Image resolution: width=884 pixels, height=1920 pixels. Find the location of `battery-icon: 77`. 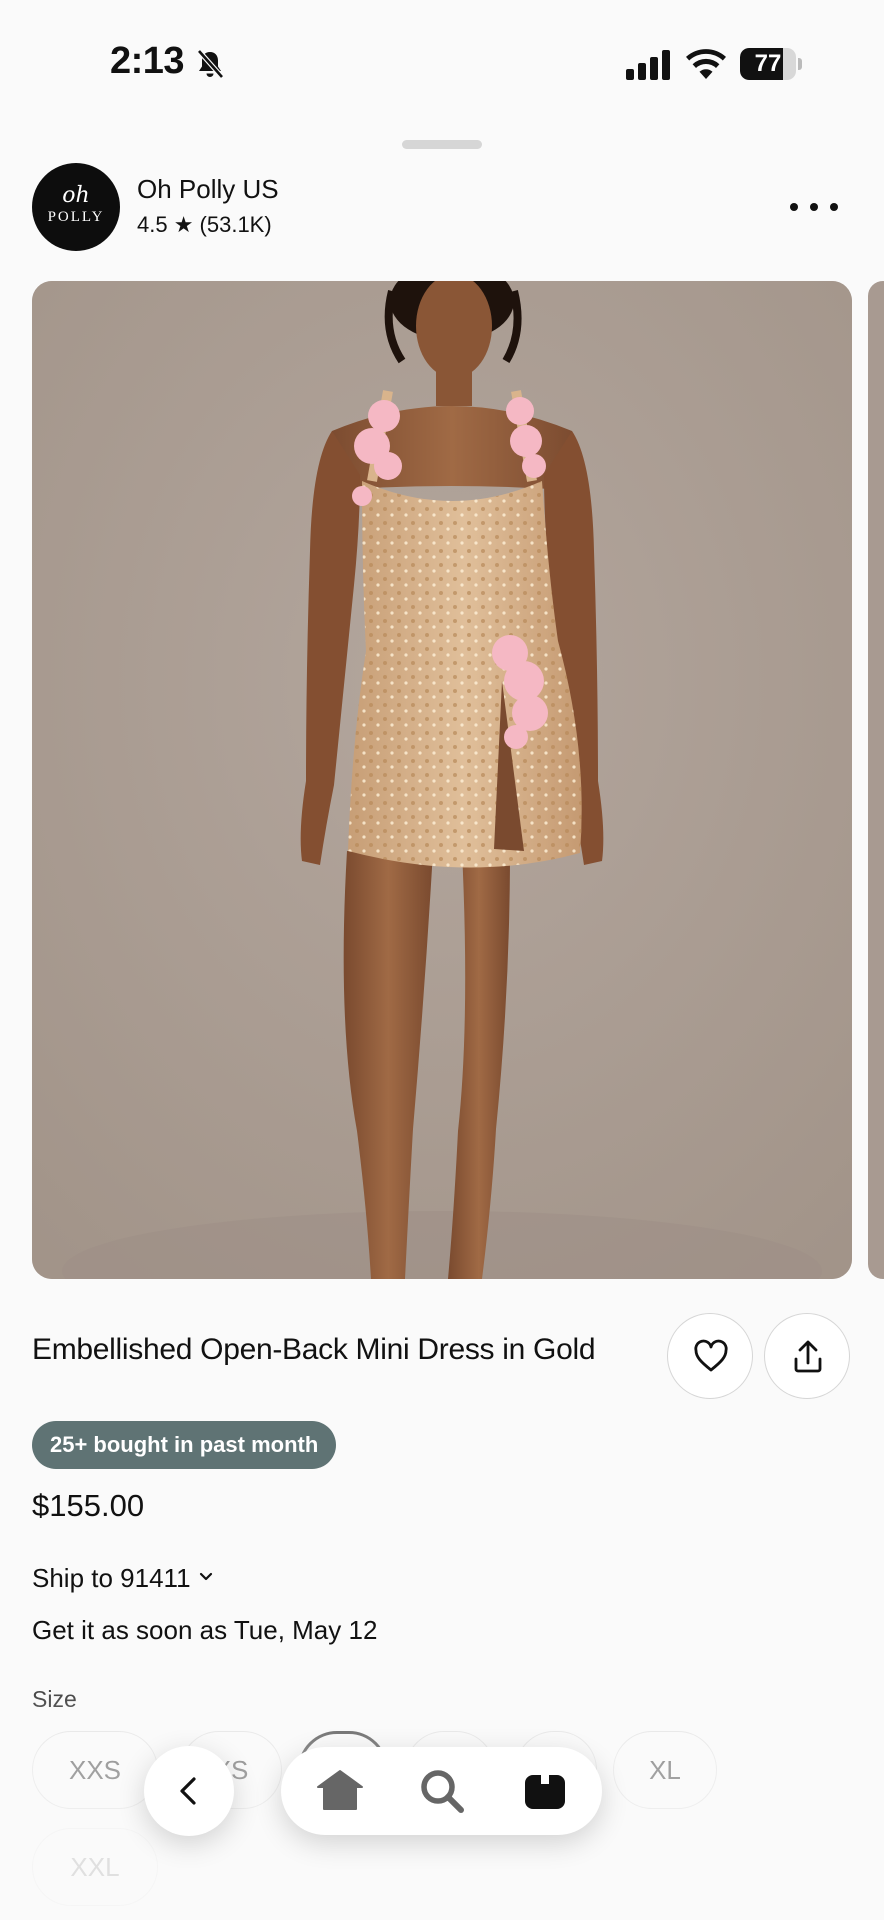

battery-icon: 77 is located at coordinates (771, 64).